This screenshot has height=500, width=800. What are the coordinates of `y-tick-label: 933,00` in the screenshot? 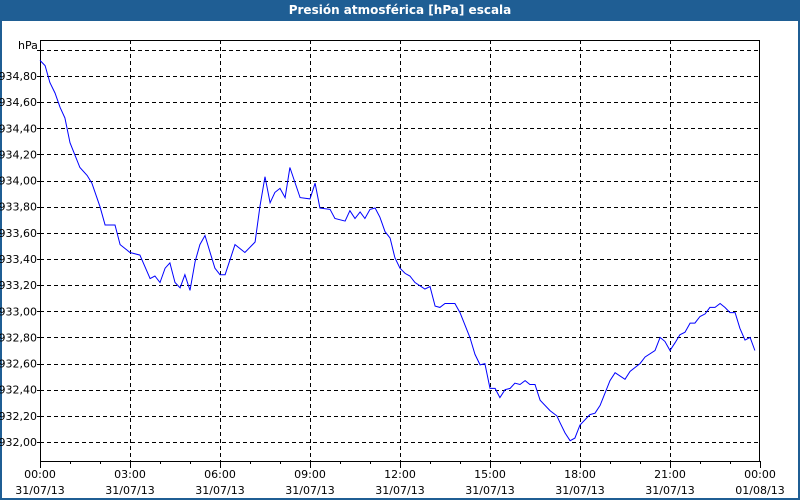 It's located at (18, 311).